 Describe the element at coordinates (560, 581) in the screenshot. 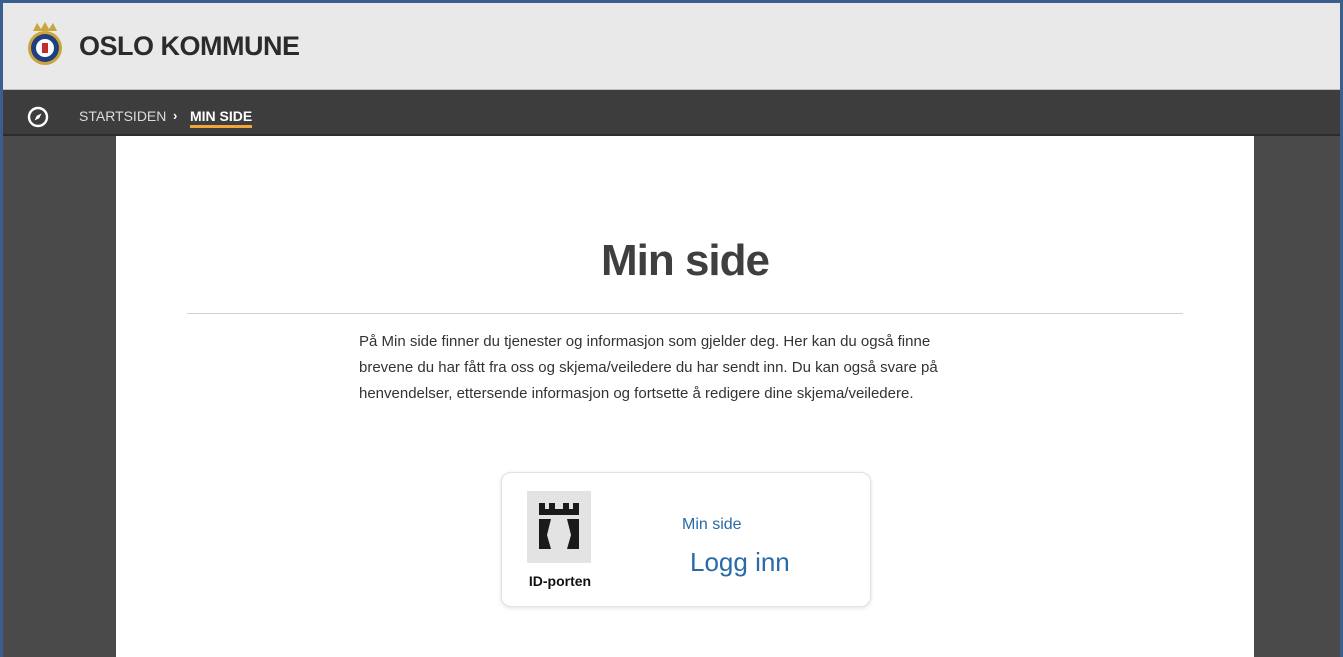

I see `id-porten-label: ID-porten` at that location.